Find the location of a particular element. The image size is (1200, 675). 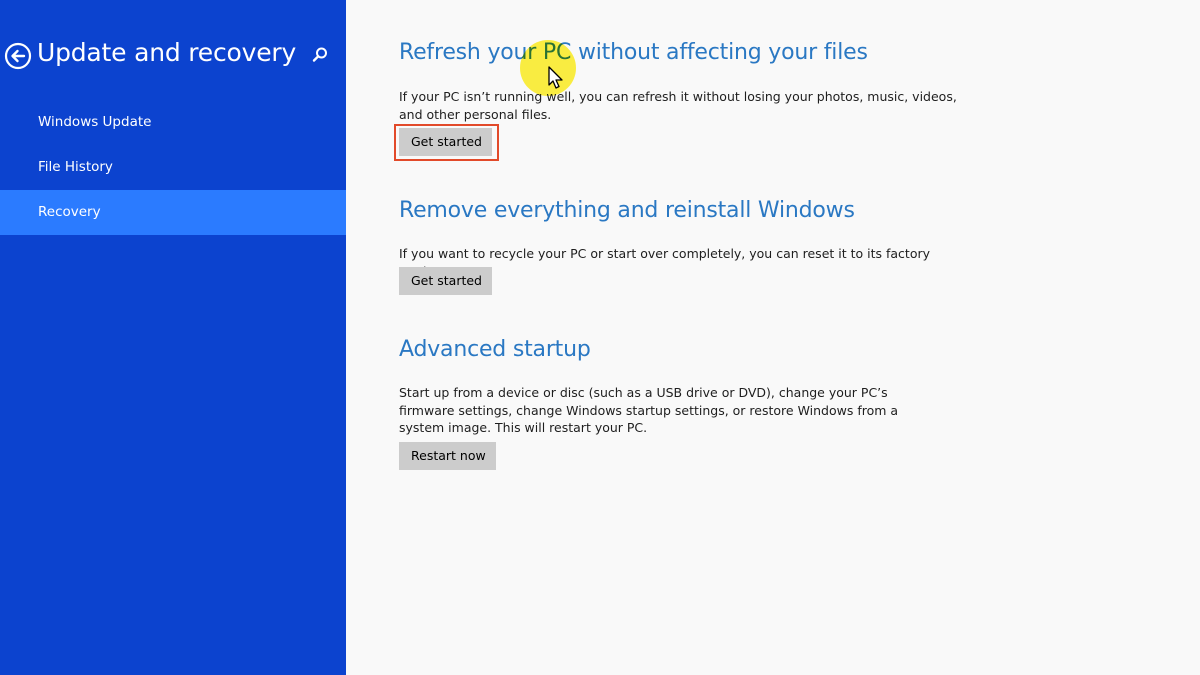

sidebar-nav: Windows Update File History Recovery is located at coordinates (173, 167).